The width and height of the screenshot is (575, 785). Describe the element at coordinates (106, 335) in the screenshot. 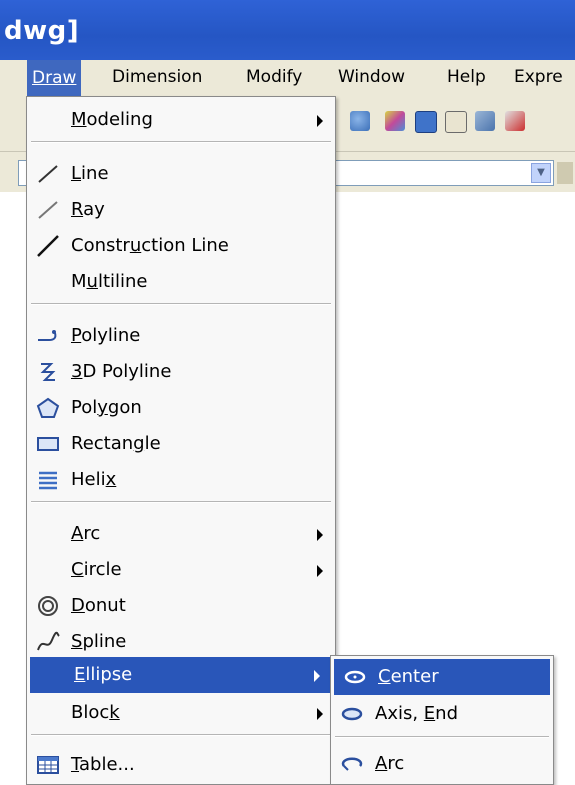

I see `polyline-label: Polyline` at that location.